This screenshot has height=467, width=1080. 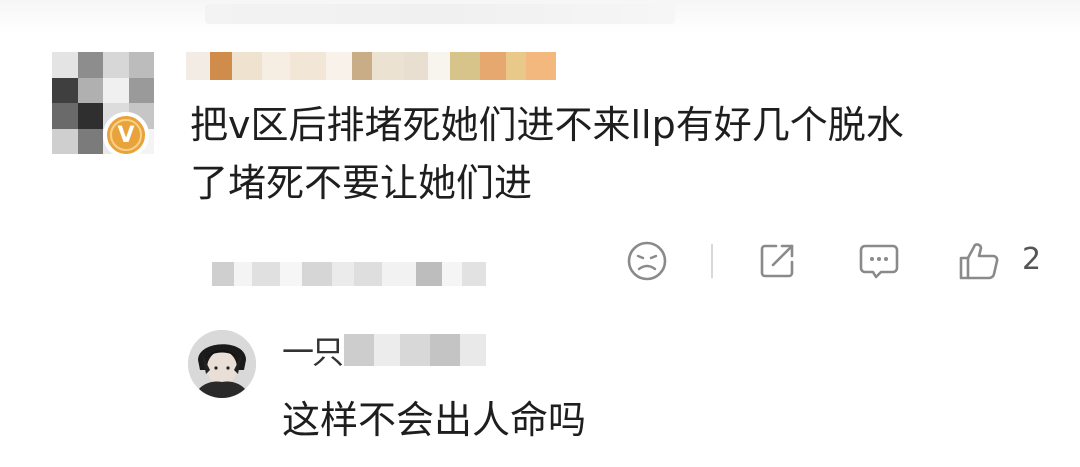 I want to click on comment-bubble-icon, so click(x=879, y=261).